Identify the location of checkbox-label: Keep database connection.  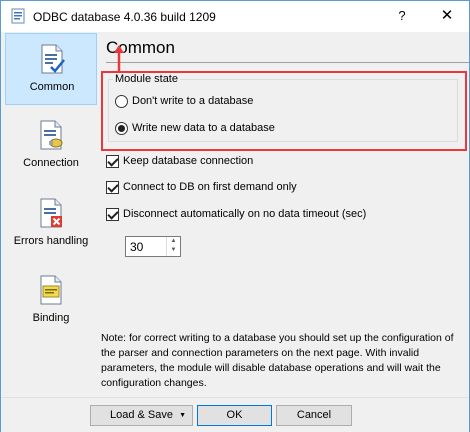
(188, 161).